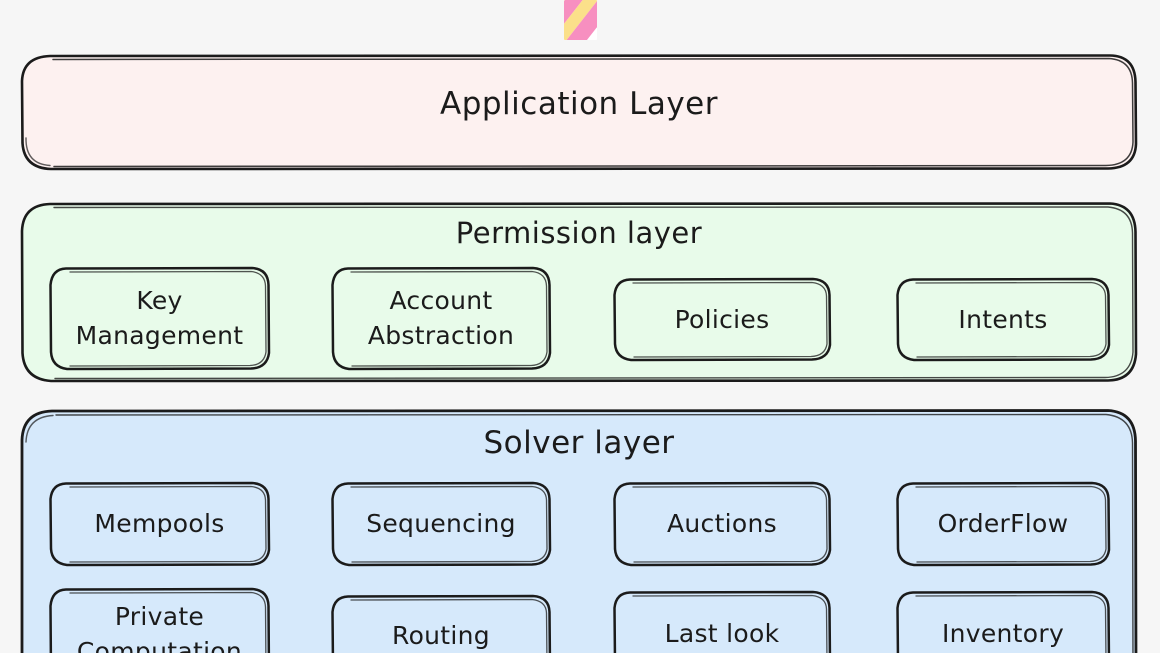 This screenshot has width=1160, height=653. I want to click on node-label-line1: Auctions, so click(721, 523).